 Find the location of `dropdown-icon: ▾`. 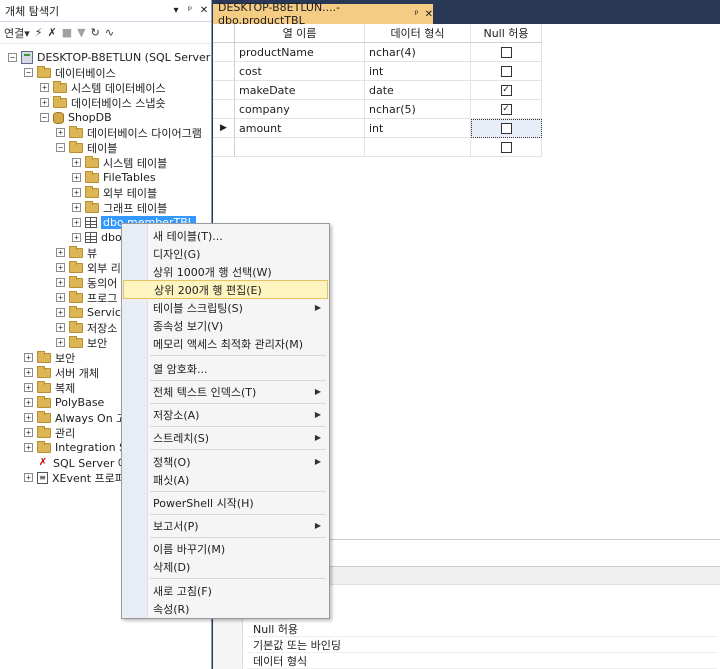

dropdown-icon: ▾ is located at coordinates (176, 10).